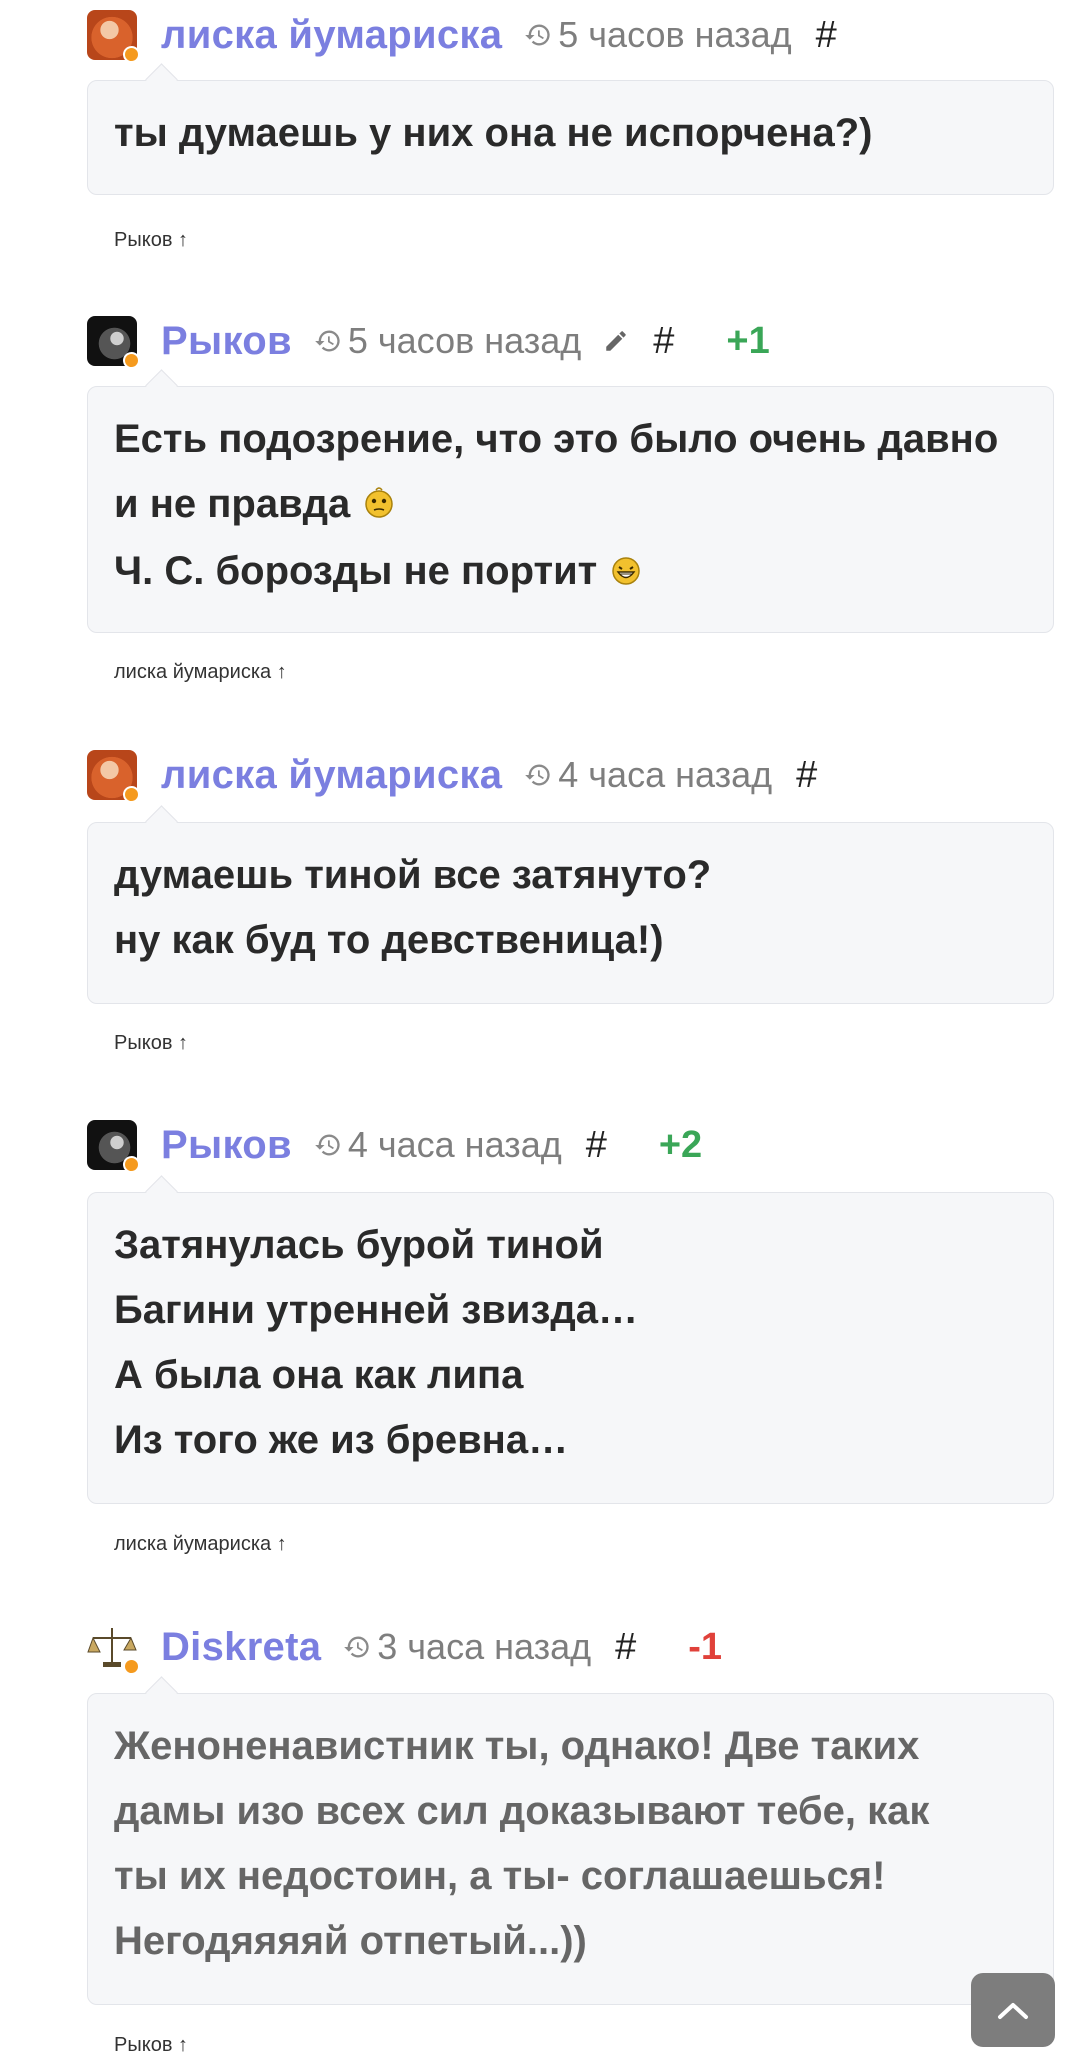  What do you see at coordinates (319, 1375) in the screenshot?
I see `comment-text-line: А была она как липа` at bounding box center [319, 1375].